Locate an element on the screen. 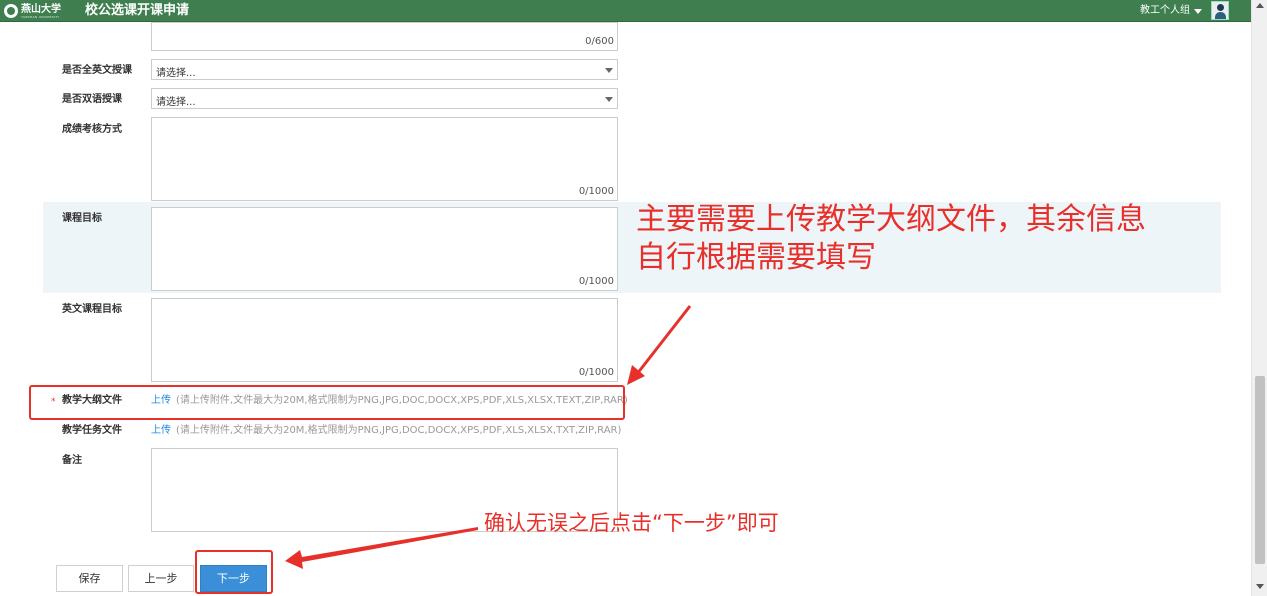  annotation-arrows is located at coordinates (488, 437).